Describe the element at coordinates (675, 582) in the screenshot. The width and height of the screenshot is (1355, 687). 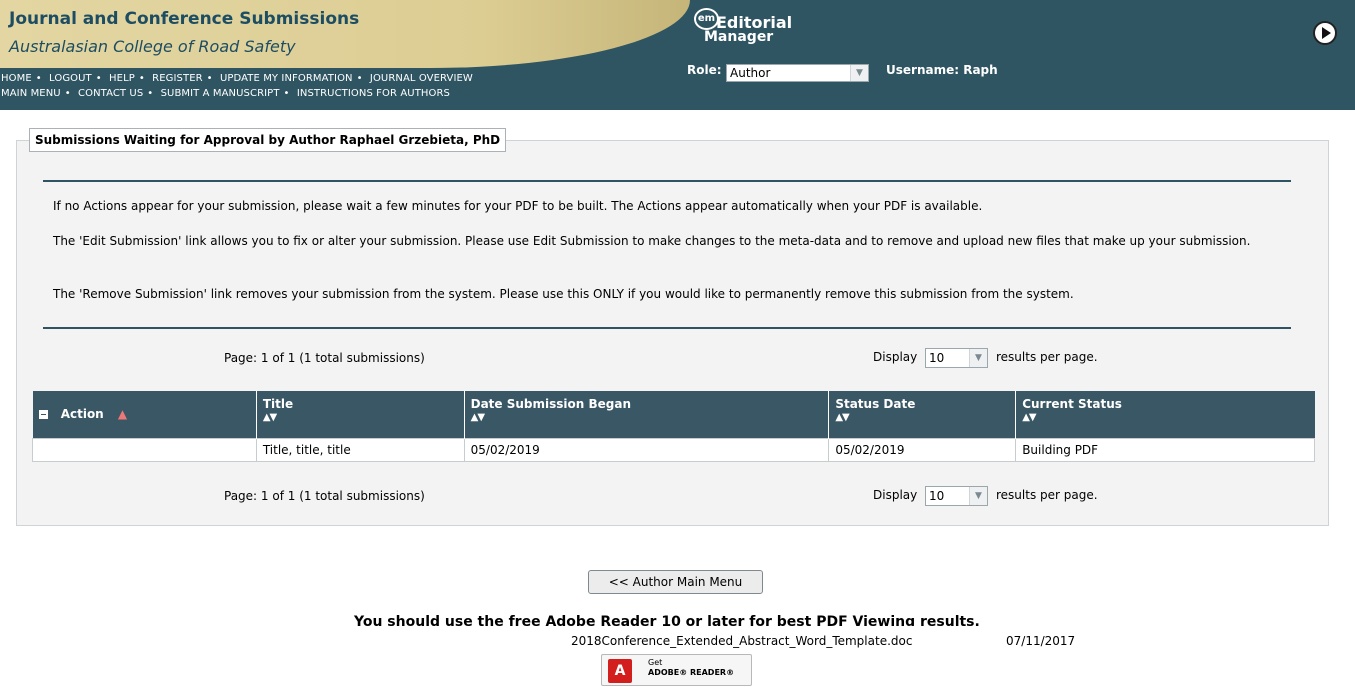
I see `author-main-menu-button: << Author Main Menu` at that location.